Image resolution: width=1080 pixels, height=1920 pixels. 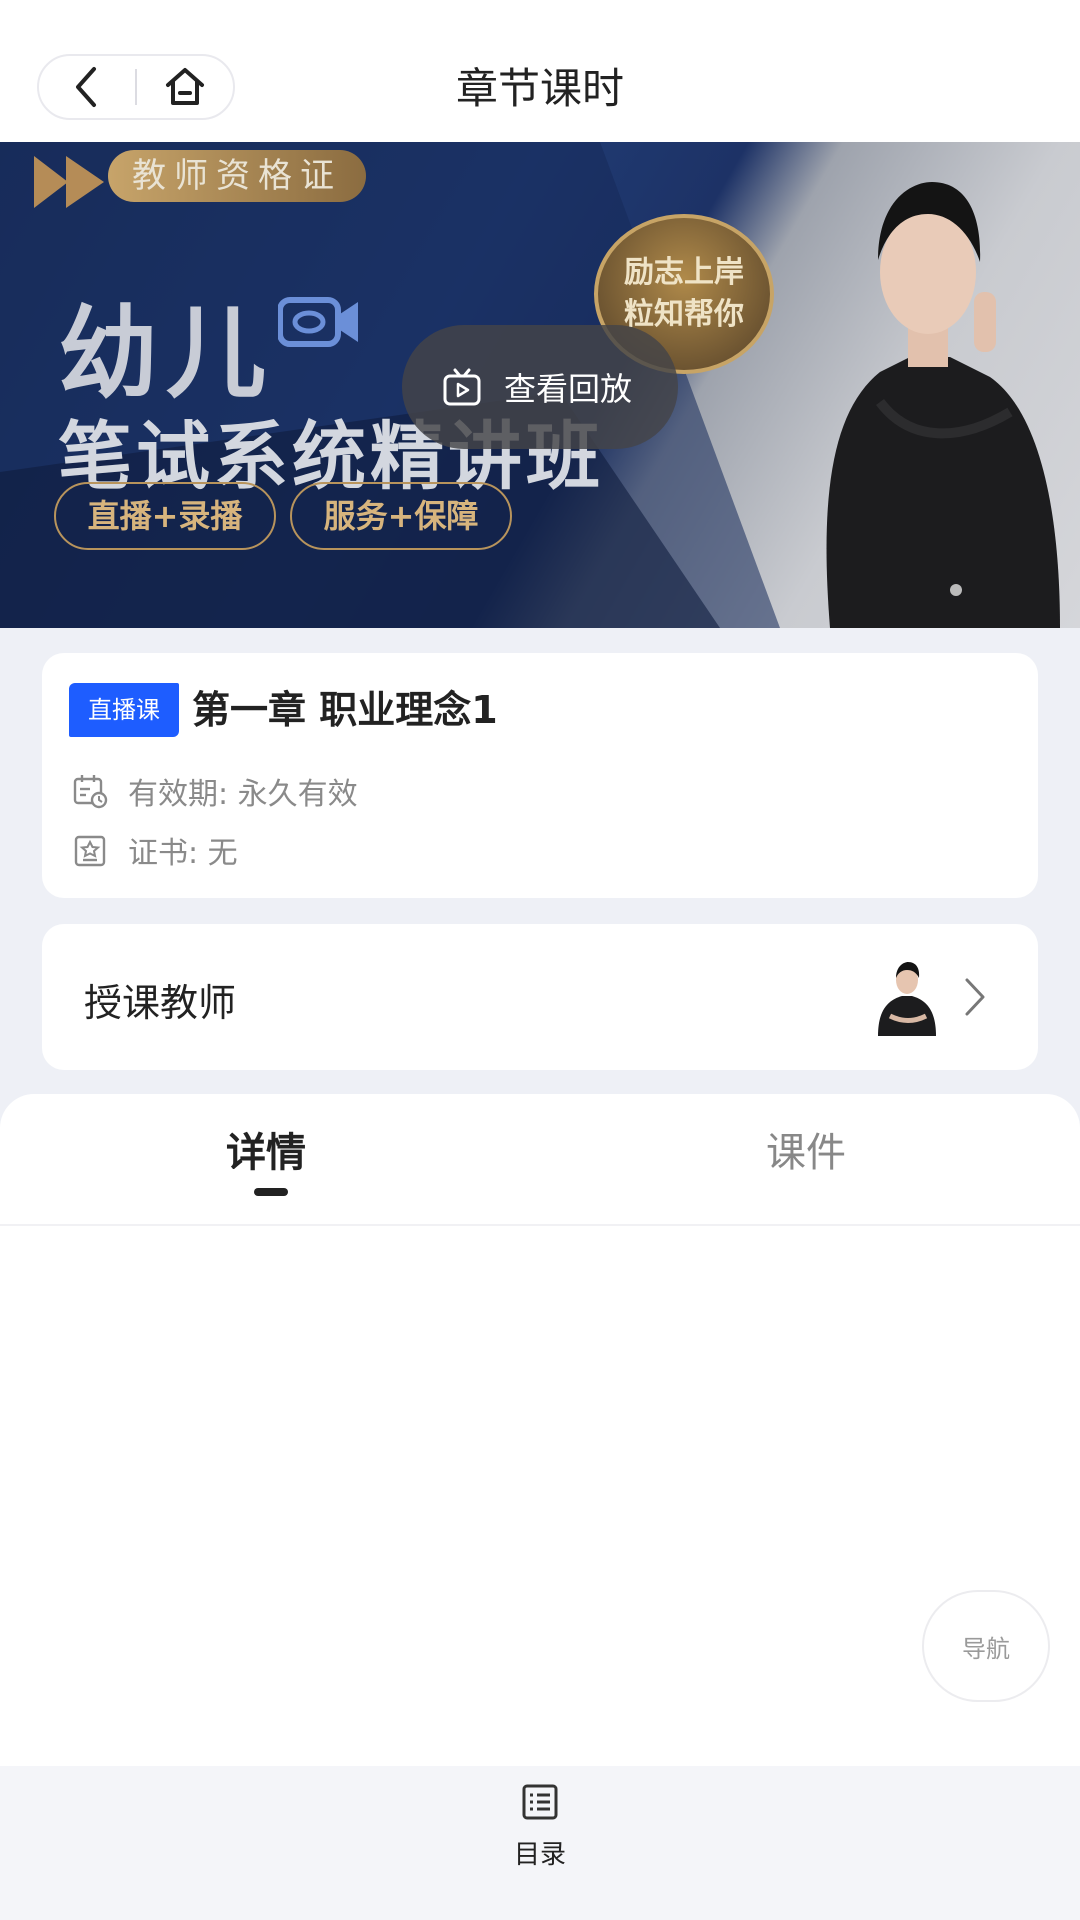 I want to click on active-tab-indicator, so click(x=271, y=1192).